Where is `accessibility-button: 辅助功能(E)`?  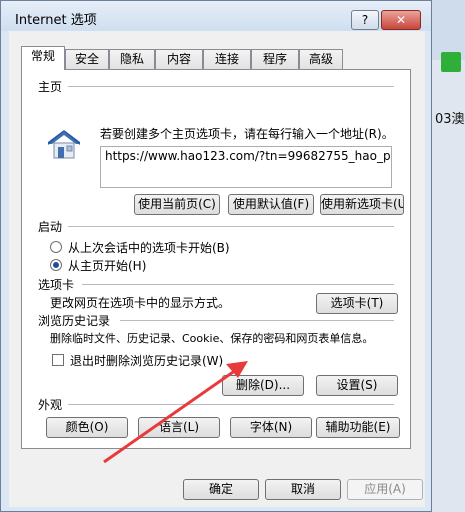
accessibility-button: 辅助功能(E) is located at coordinates (358, 427).